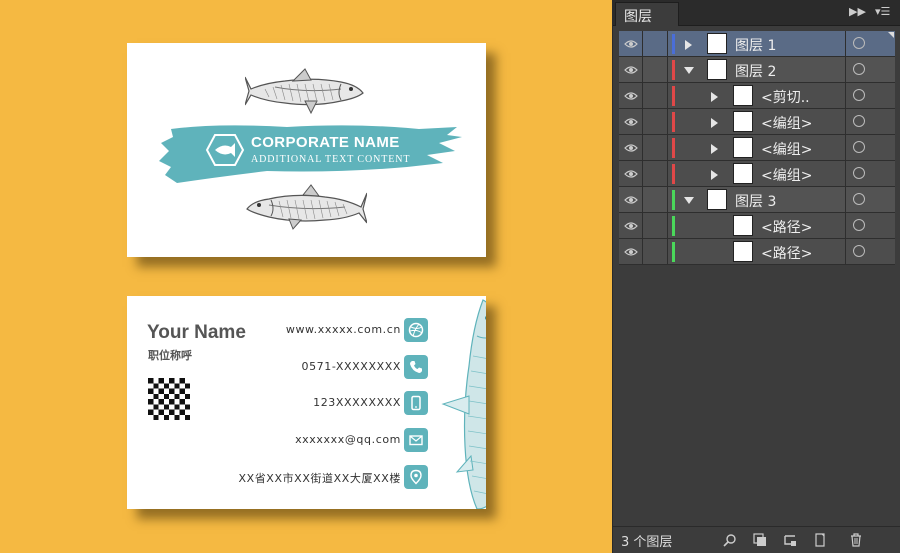  What do you see at coordinates (757, 200) in the screenshot?
I see `layer-row-3: 图层 3` at bounding box center [757, 200].